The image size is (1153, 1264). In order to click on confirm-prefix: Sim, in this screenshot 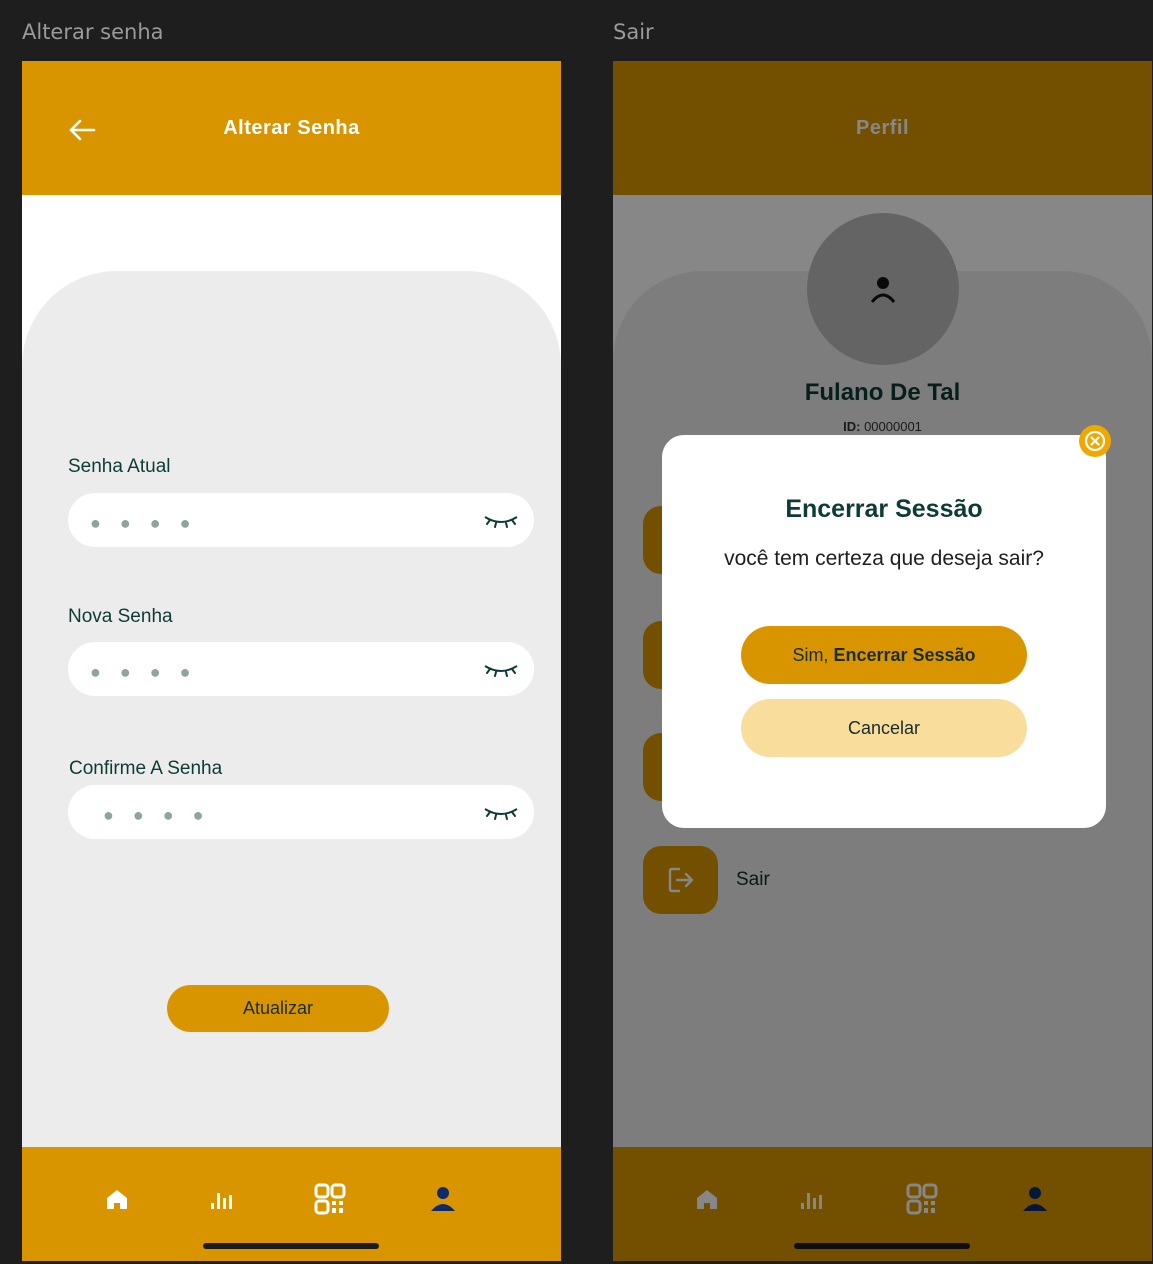, I will do `click(813, 655)`.